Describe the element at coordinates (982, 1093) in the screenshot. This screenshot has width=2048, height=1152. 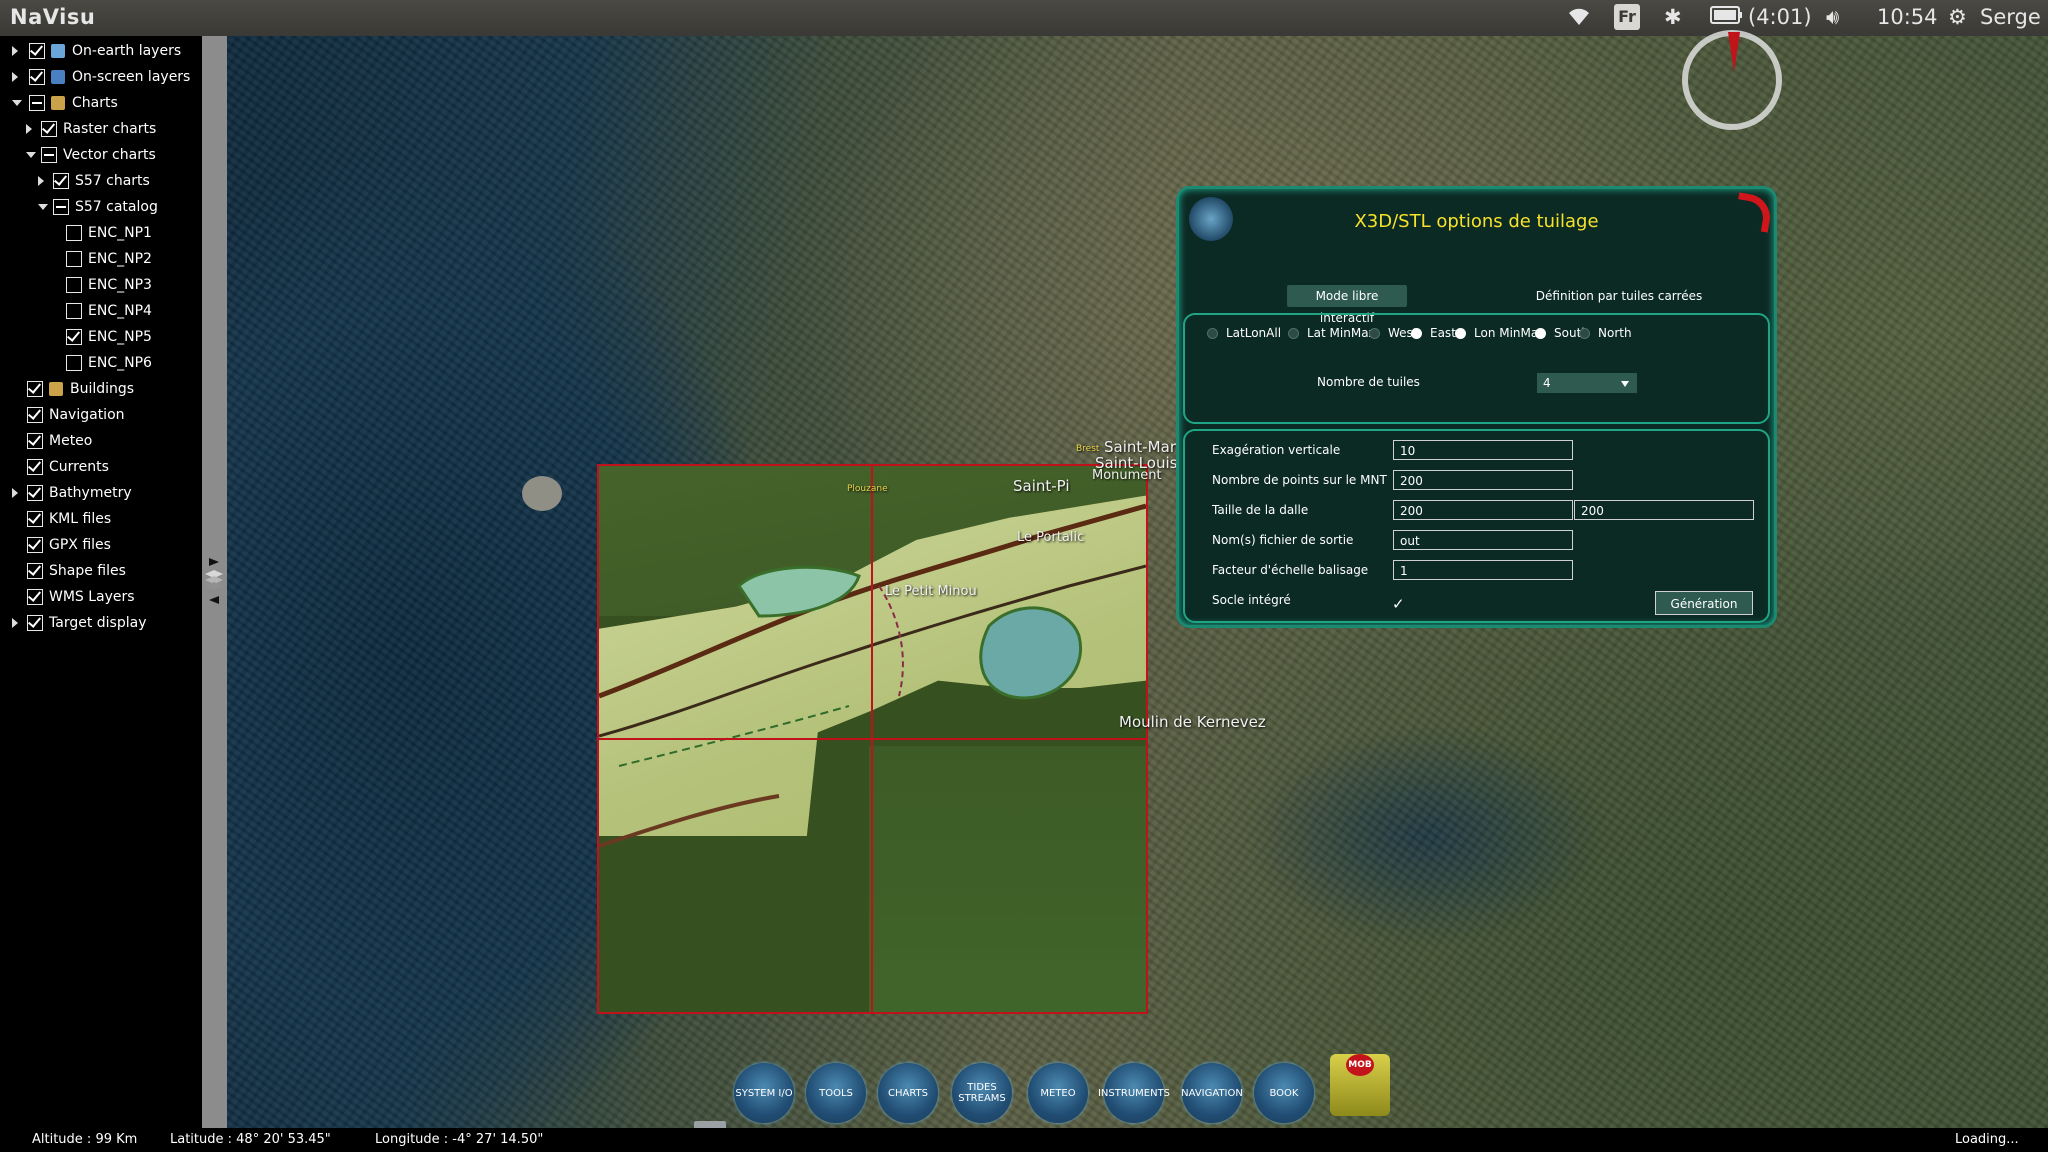
I see `toolbar-button-tides-streams: TIDES STREAMS` at that location.